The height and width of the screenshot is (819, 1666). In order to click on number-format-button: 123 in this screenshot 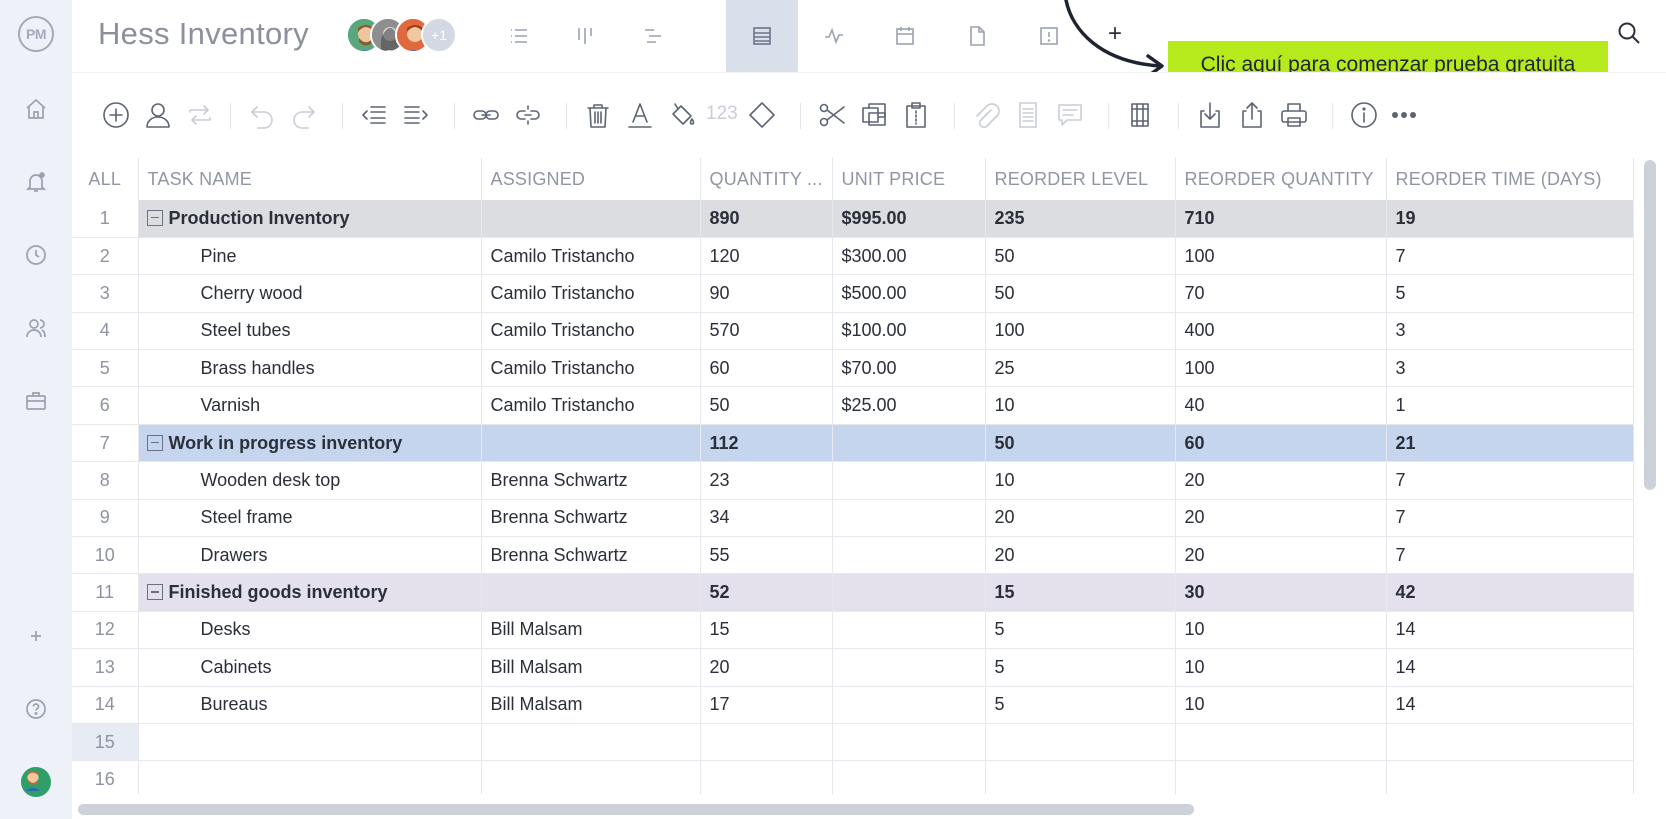, I will do `click(722, 114)`.